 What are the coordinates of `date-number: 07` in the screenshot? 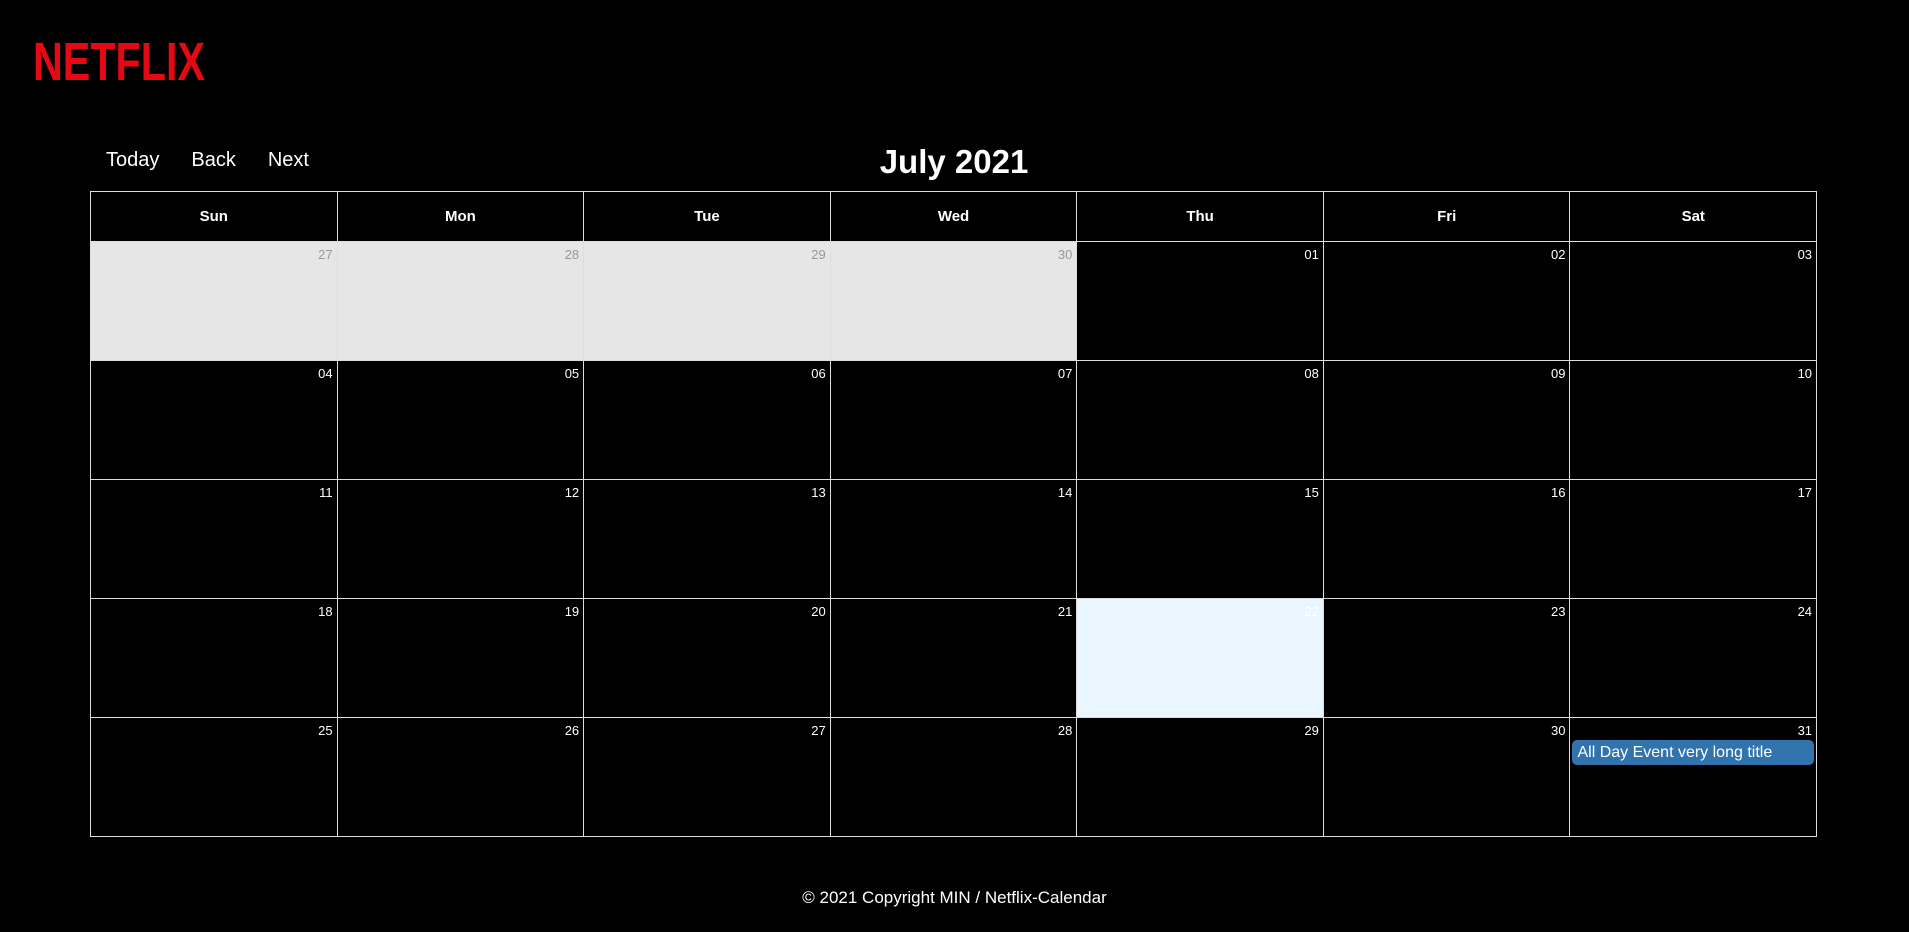 It's located at (1065, 373).